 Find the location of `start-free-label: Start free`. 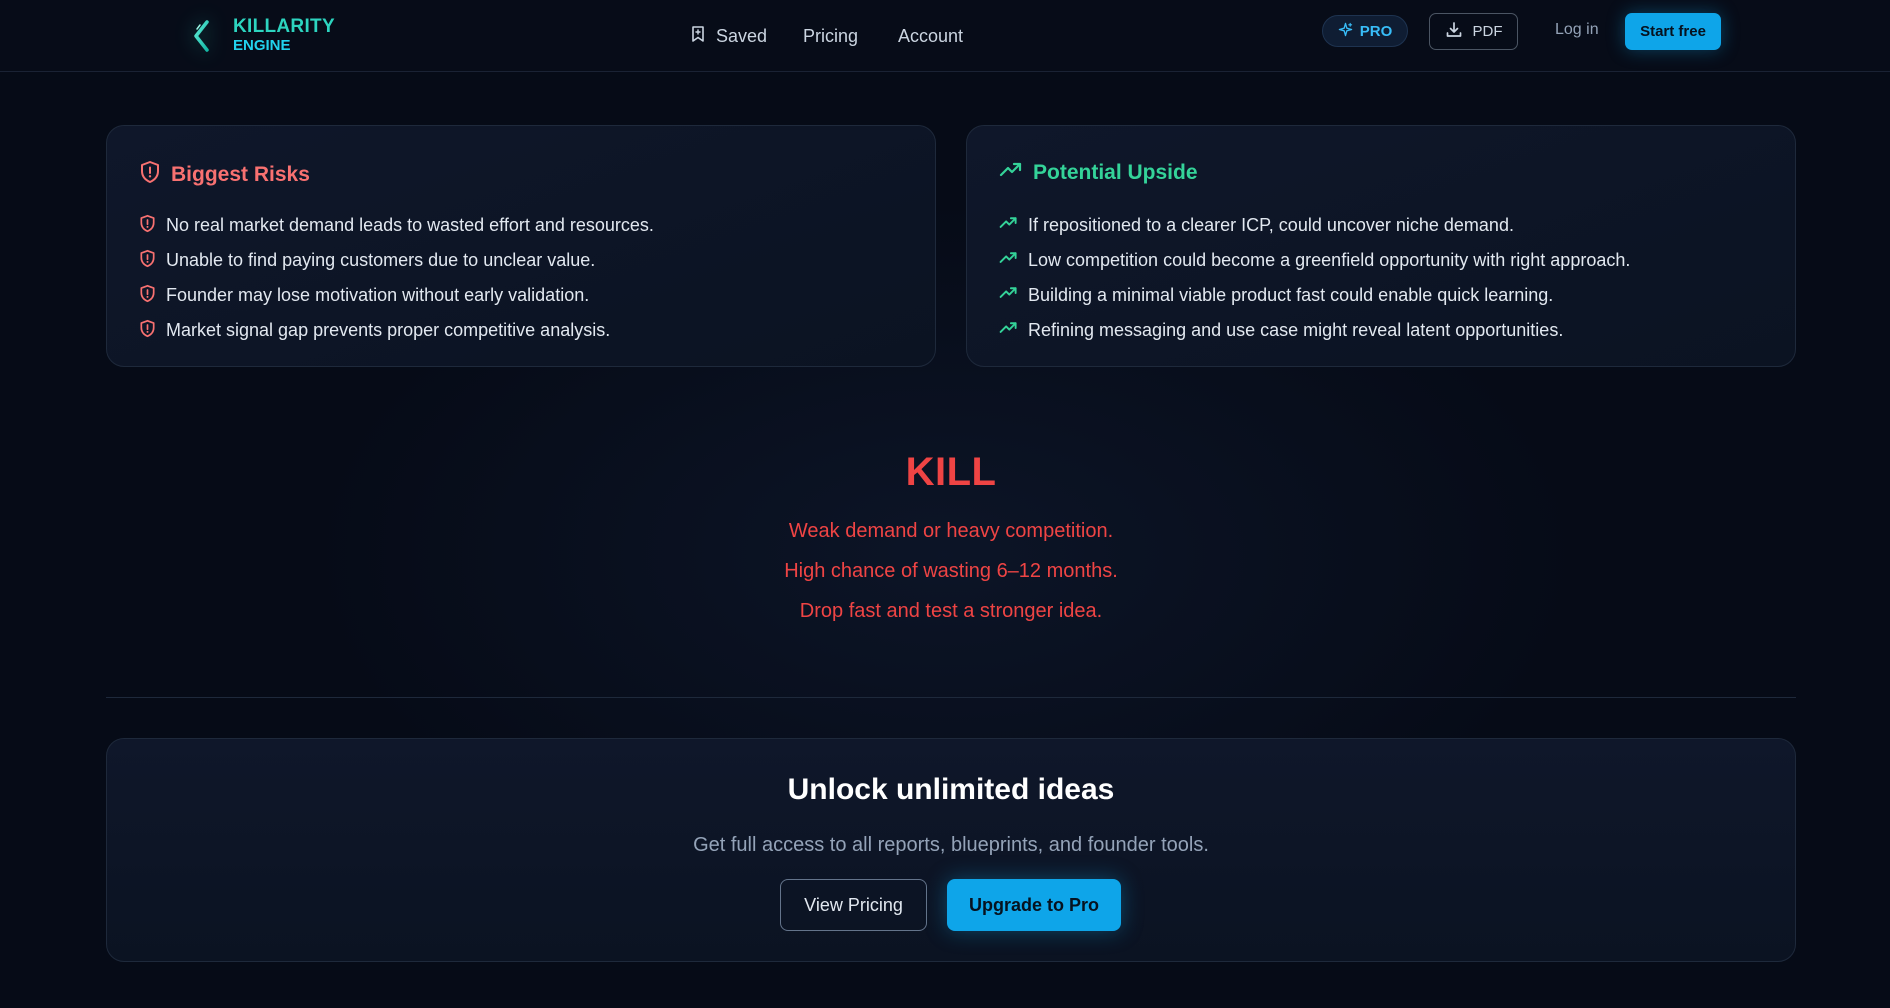

start-free-label: Start free is located at coordinates (1673, 31).